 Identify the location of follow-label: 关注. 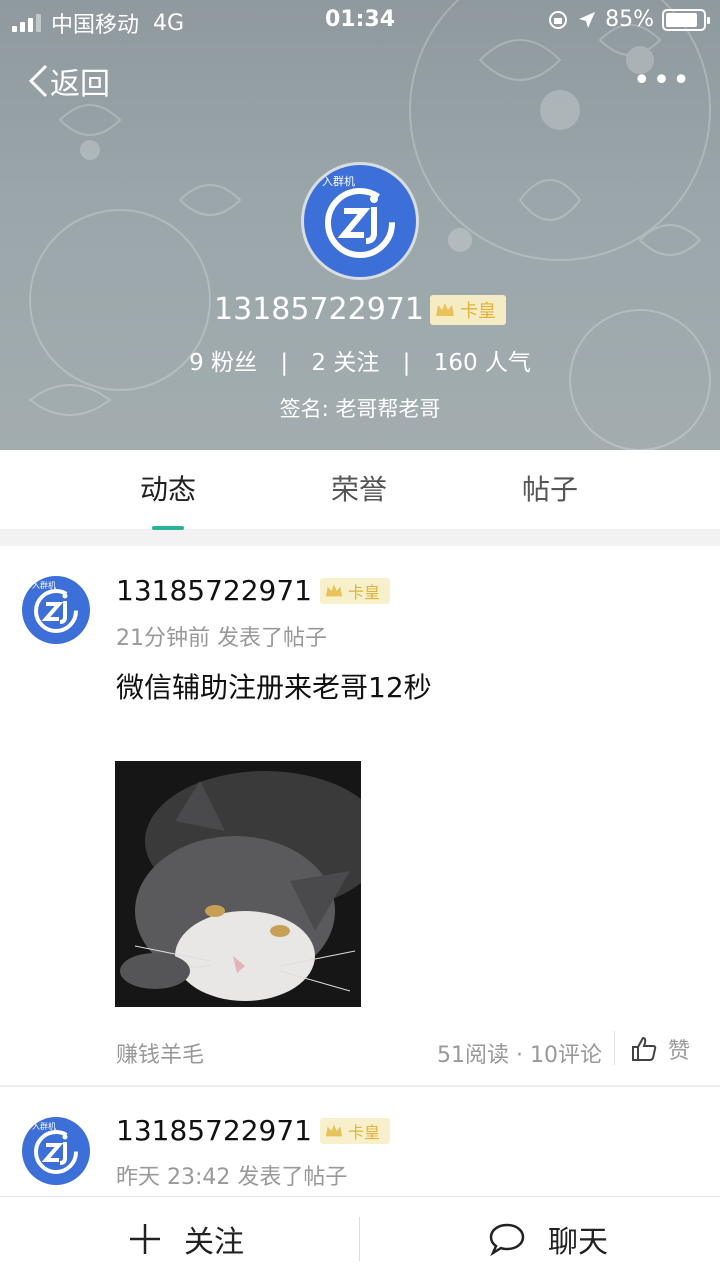
(214, 1242).